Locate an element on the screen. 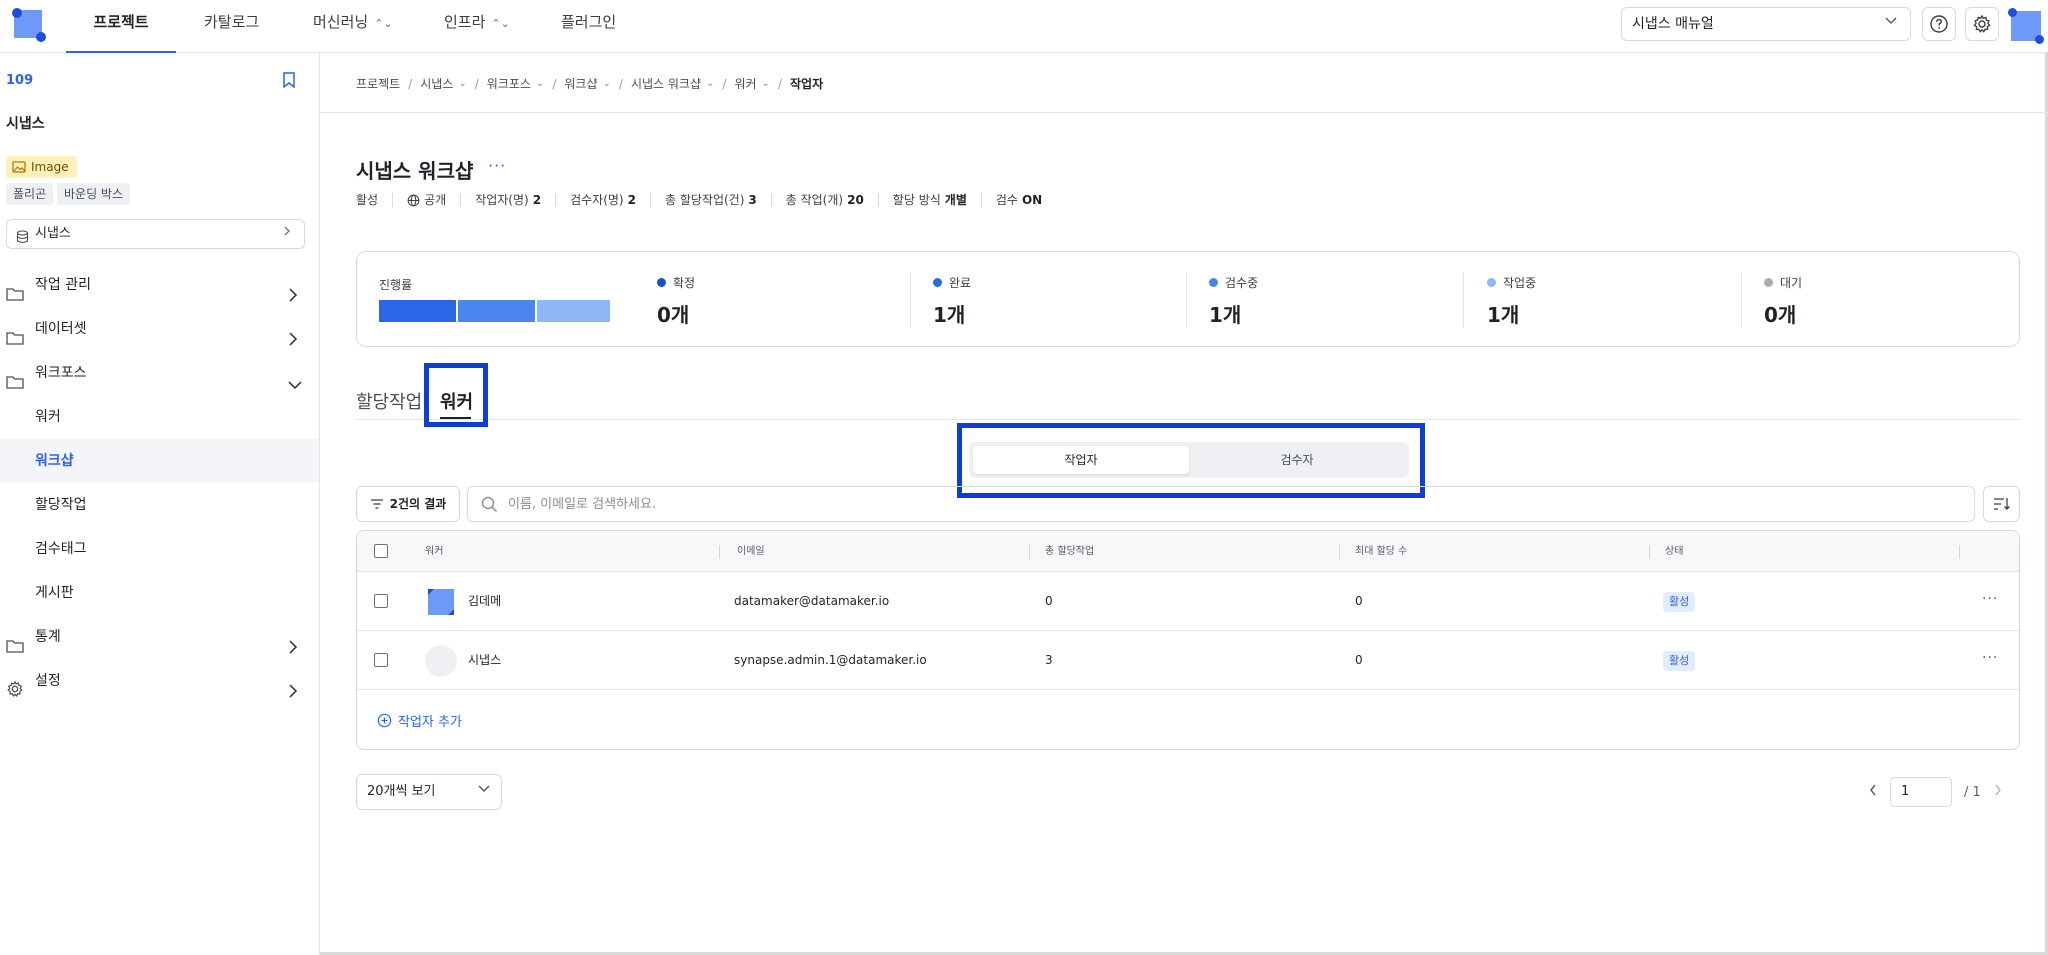 Image resolution: width=2048 pixels, height=955 pixels. progress-bar is located at coordinates (496, 311).